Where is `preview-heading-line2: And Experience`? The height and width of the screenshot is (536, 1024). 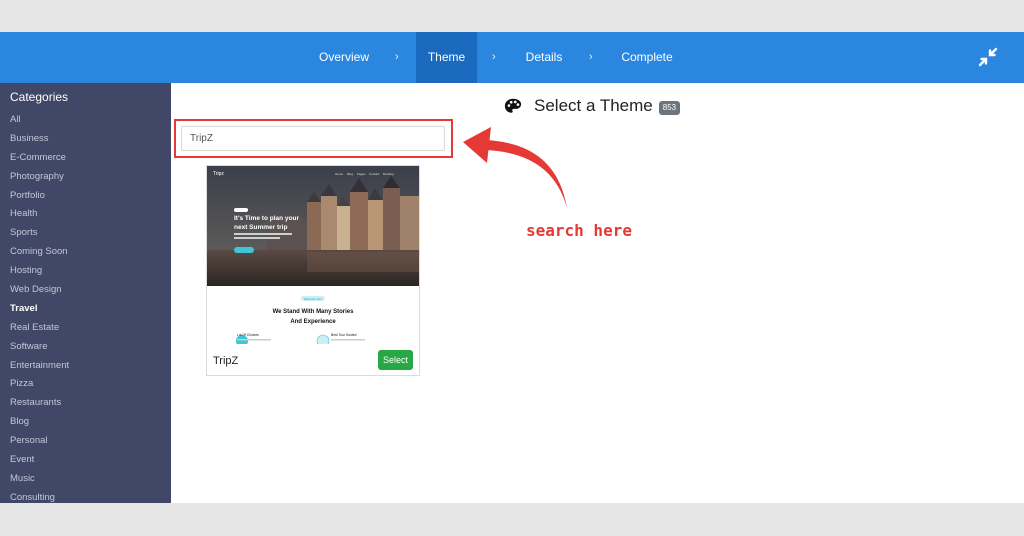
preview-heading-line2: And Experience is located at coordinates (313, 322).